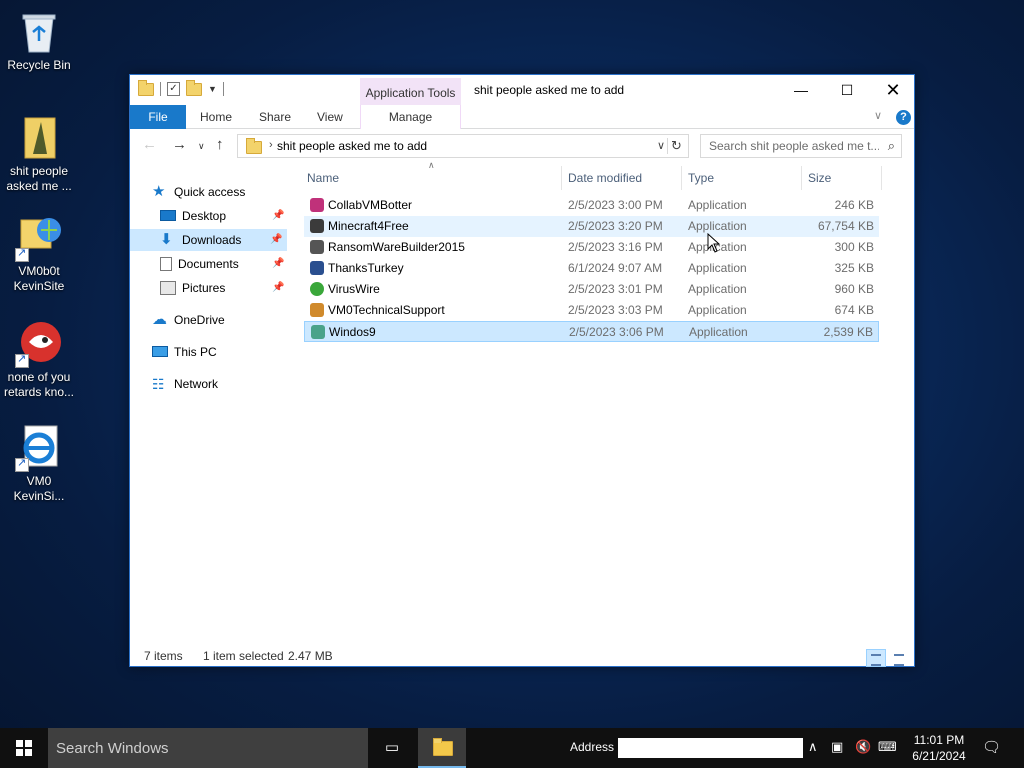 This screenshot has width=1024, height=768. Describe the element at coordinates (899, 658) in the screenshot. I see `large-icons-view-button` at that location.